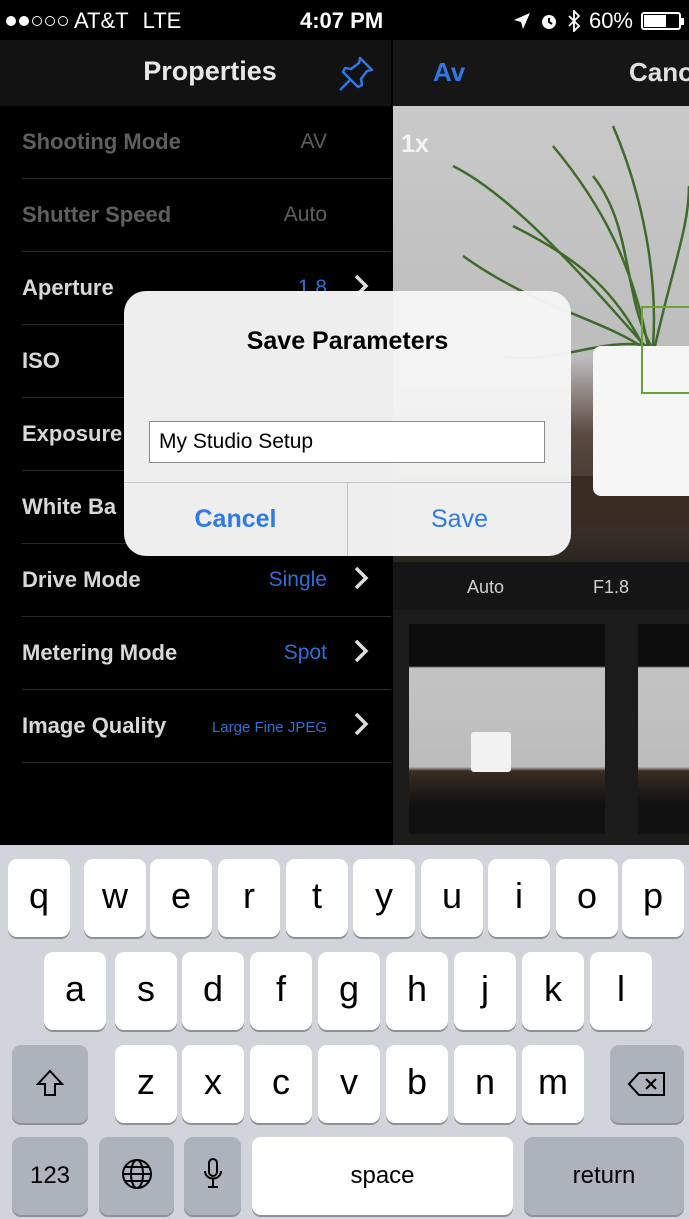 The image size is (689, 1219). Describe the element at coordinates (101, 141) in the screenshot. I see `property-label: Shooting Mode` at that location.